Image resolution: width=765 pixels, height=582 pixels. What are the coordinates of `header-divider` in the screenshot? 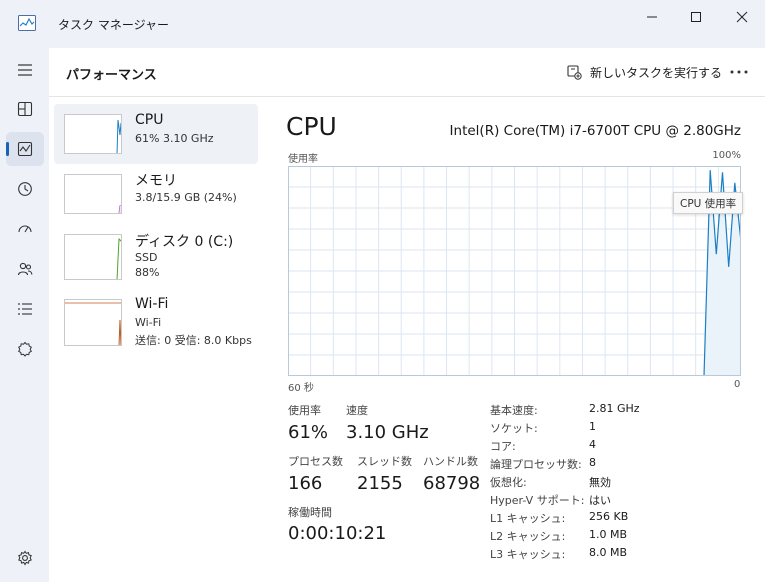 It's located at (407, 96).